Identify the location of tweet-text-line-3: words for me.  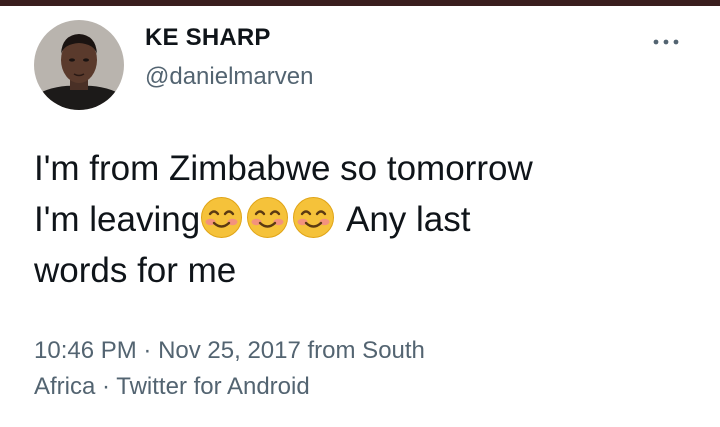
(135, 270).